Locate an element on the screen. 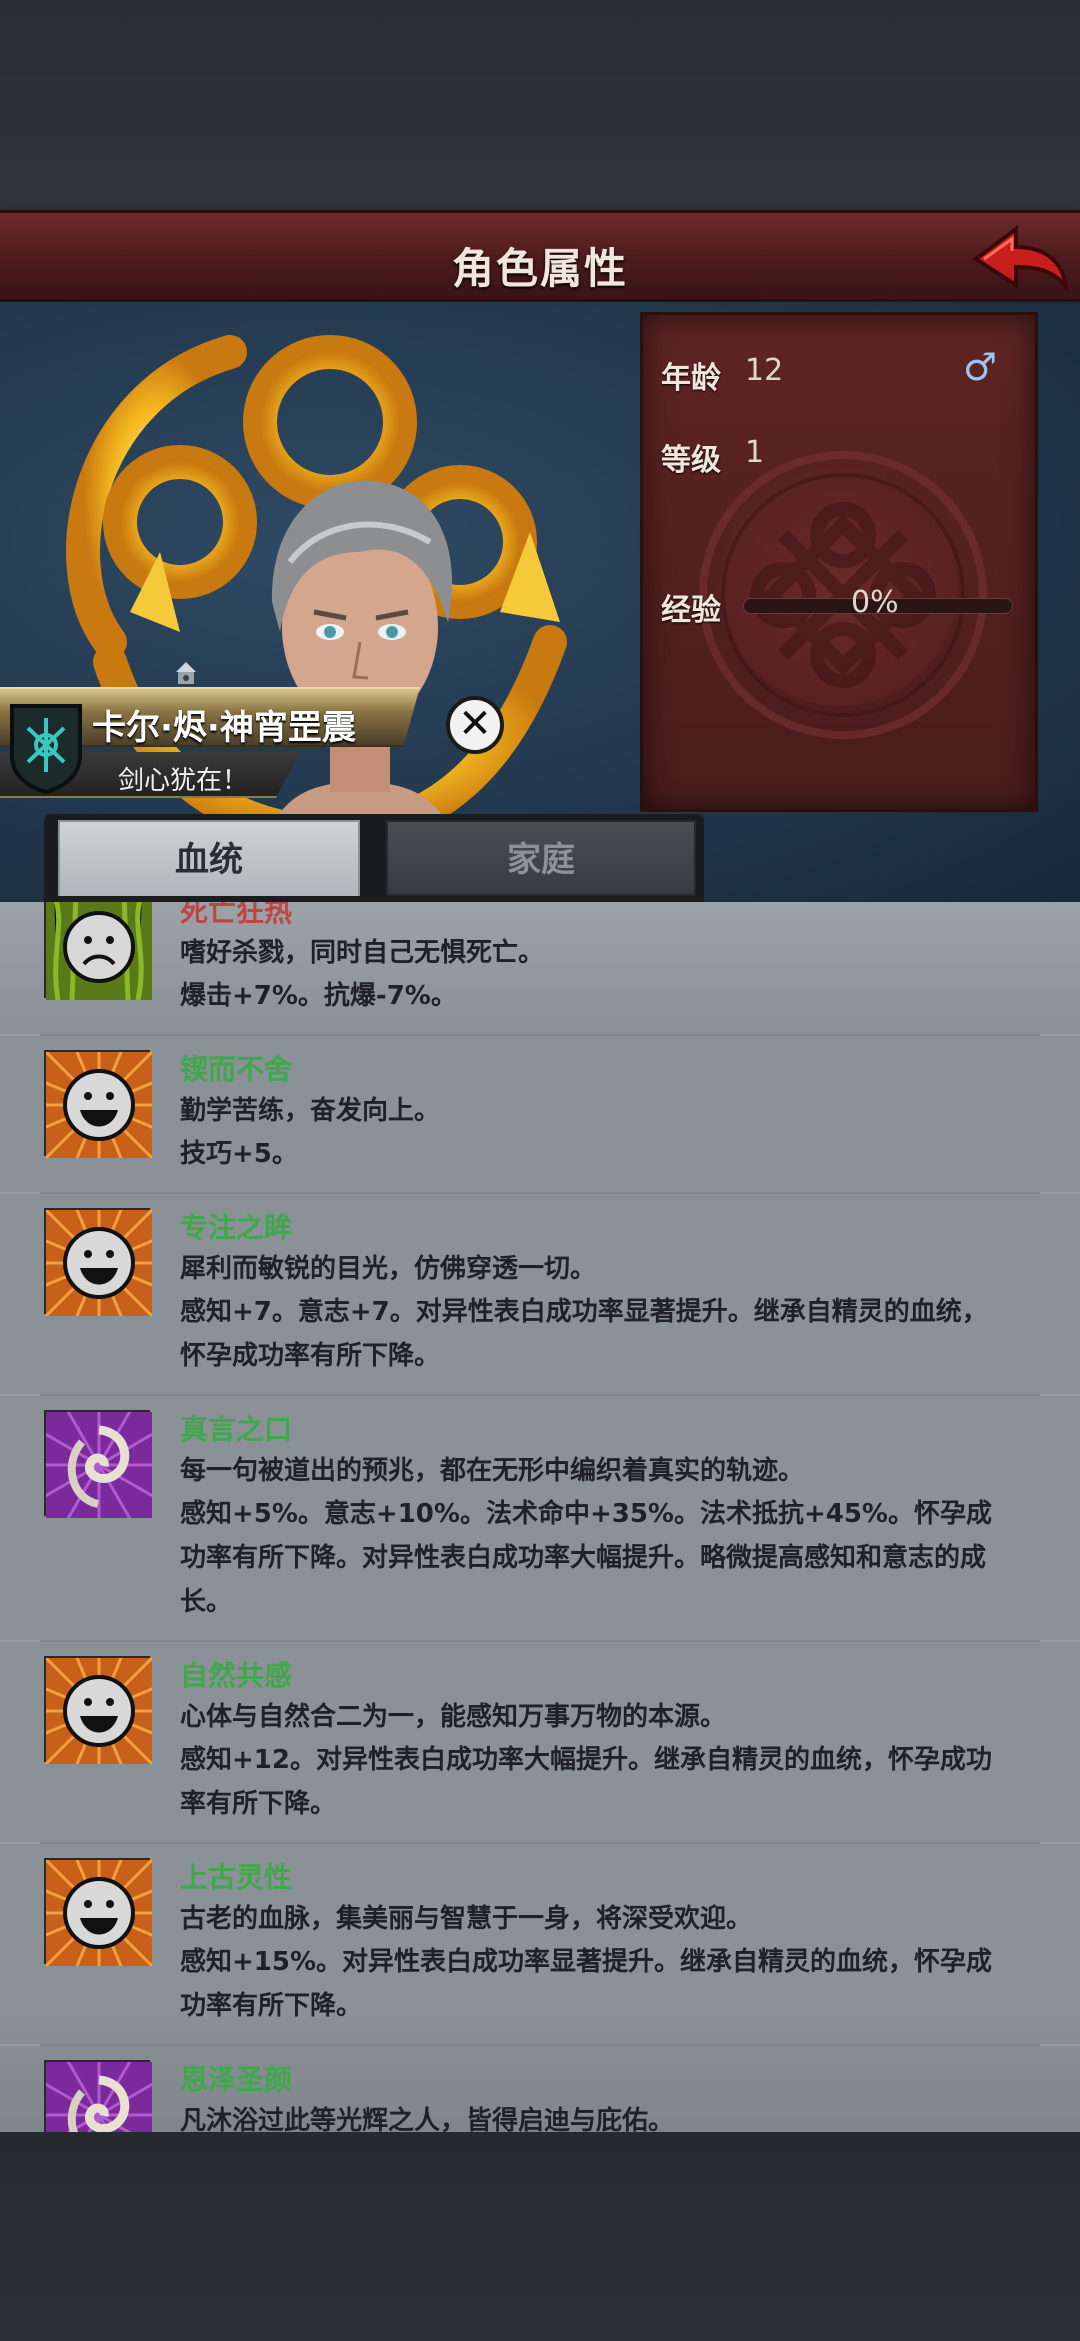  trait-effect-line: 感知+5%。意志+10%。法术命中+35%。法术抵抗+45%。怀孕成 is located at coordinates (586, 1514).